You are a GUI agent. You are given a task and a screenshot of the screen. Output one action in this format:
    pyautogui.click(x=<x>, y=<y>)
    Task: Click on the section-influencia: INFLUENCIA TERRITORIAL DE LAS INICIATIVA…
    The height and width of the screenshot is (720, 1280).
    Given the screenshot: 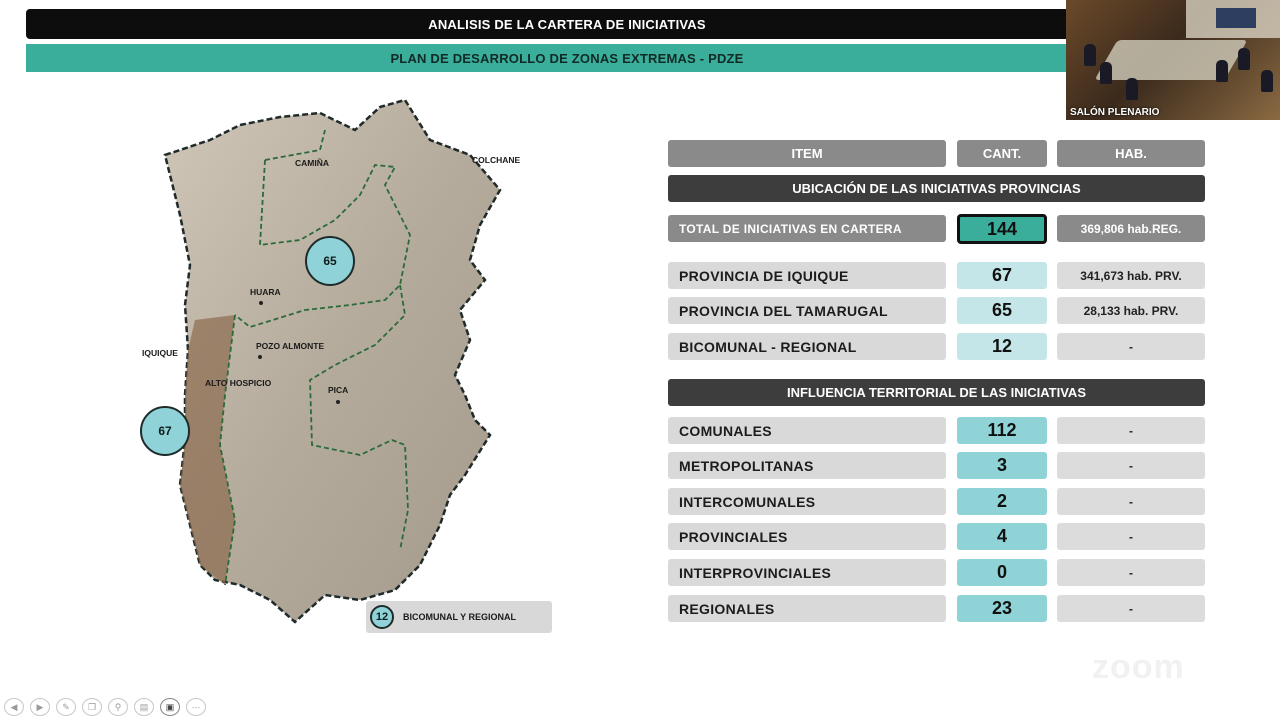 What is the action you would take?
    pyautogui.click(x=936, y=392)
    